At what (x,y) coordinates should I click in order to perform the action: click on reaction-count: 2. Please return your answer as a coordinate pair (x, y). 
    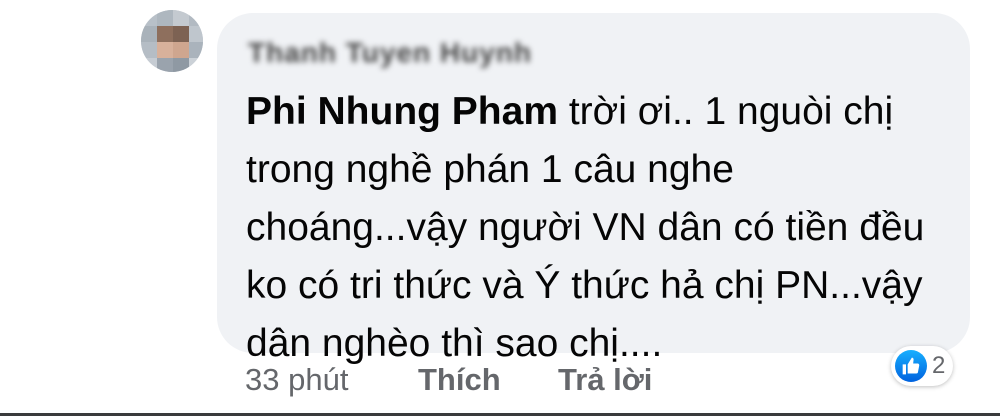
    Looking at the image, I should click on (939, 365).